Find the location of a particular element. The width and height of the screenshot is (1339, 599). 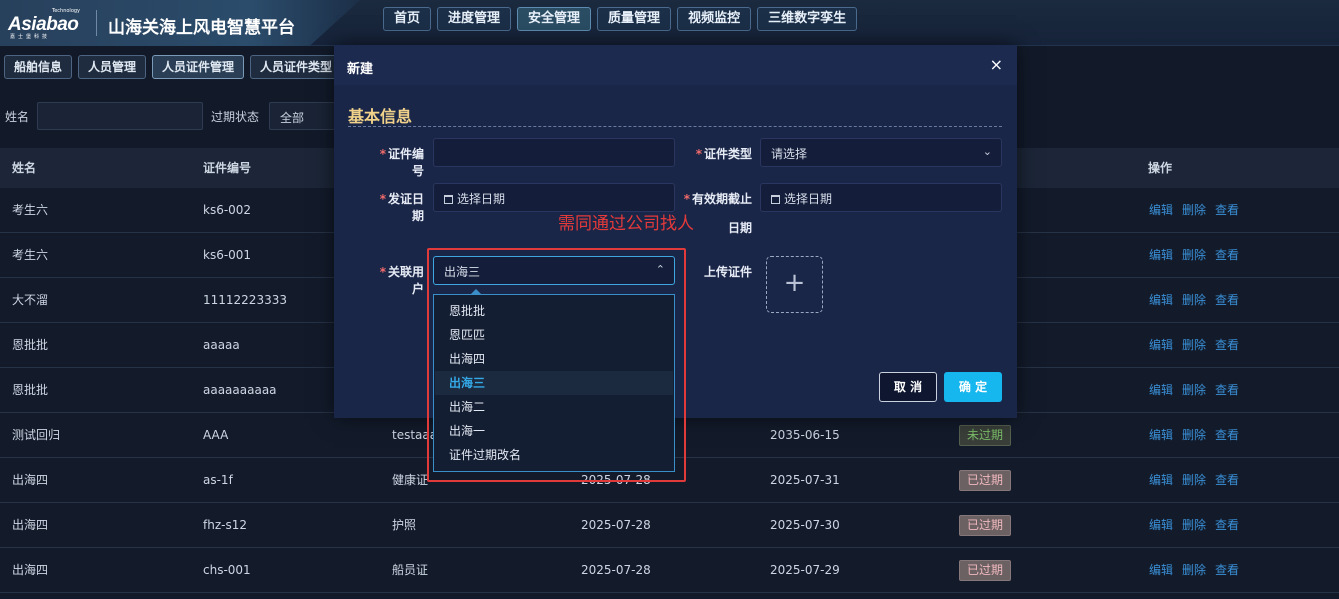

nav-digital-twin: 三维数字孪生 is located at coordinates (807, 19).